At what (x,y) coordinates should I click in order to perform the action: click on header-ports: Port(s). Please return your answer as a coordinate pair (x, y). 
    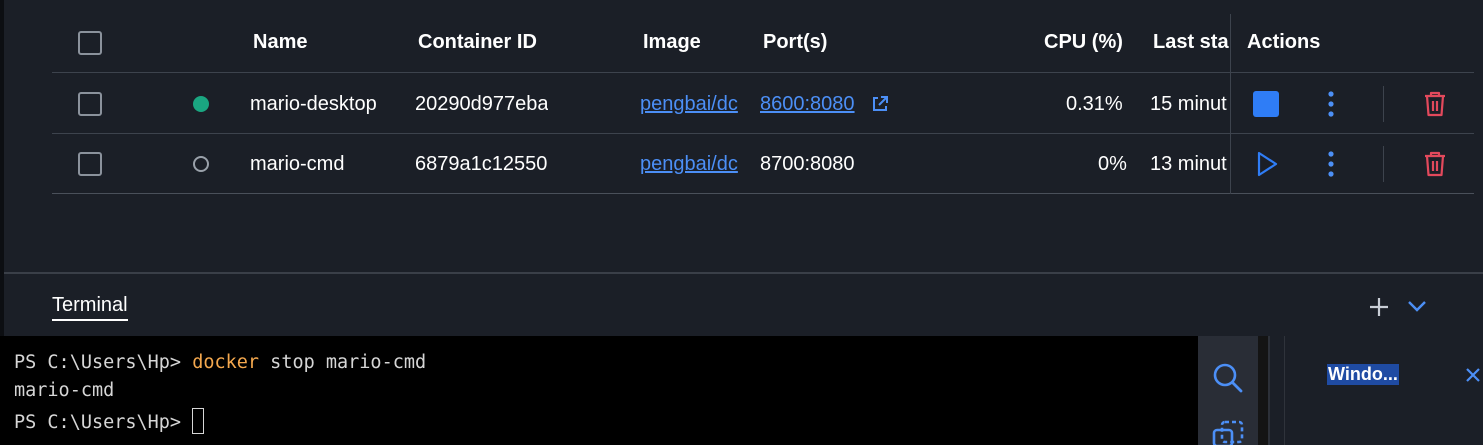
    Looking at the image, I should click on (795, 42).